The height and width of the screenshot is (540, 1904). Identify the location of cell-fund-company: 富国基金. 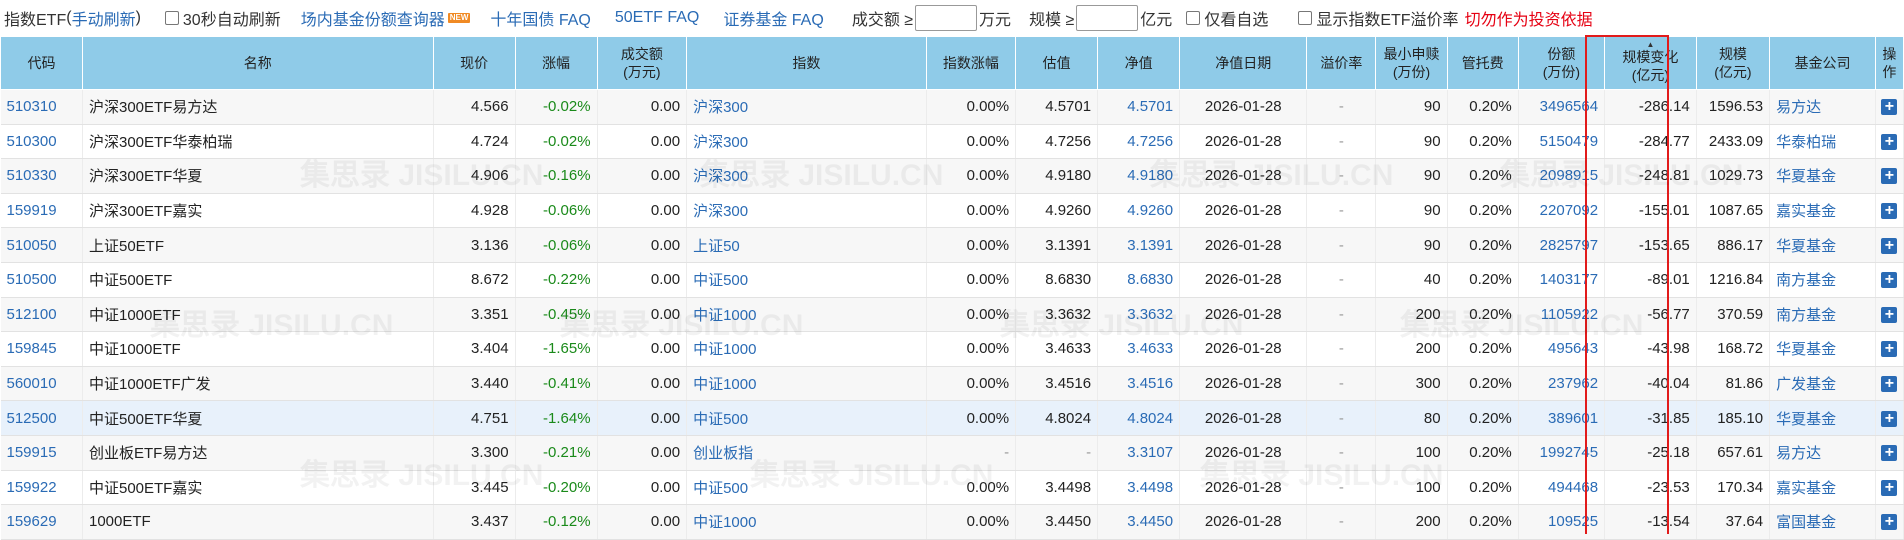
(1822, 522).